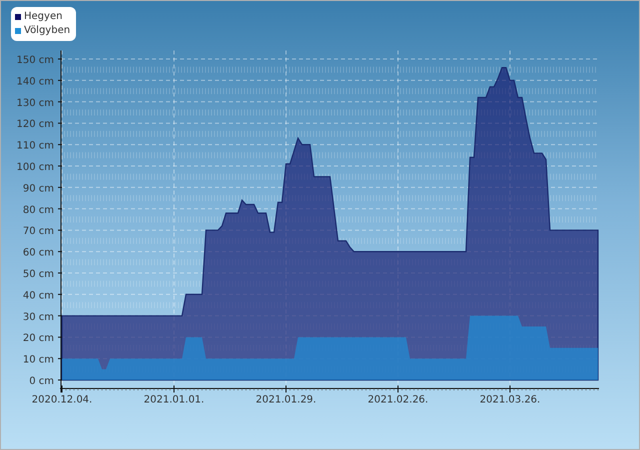  Describe the element at coordinates (286, 400) in the screenshot. I see `axis-label: 2021.01.29.` at that location.